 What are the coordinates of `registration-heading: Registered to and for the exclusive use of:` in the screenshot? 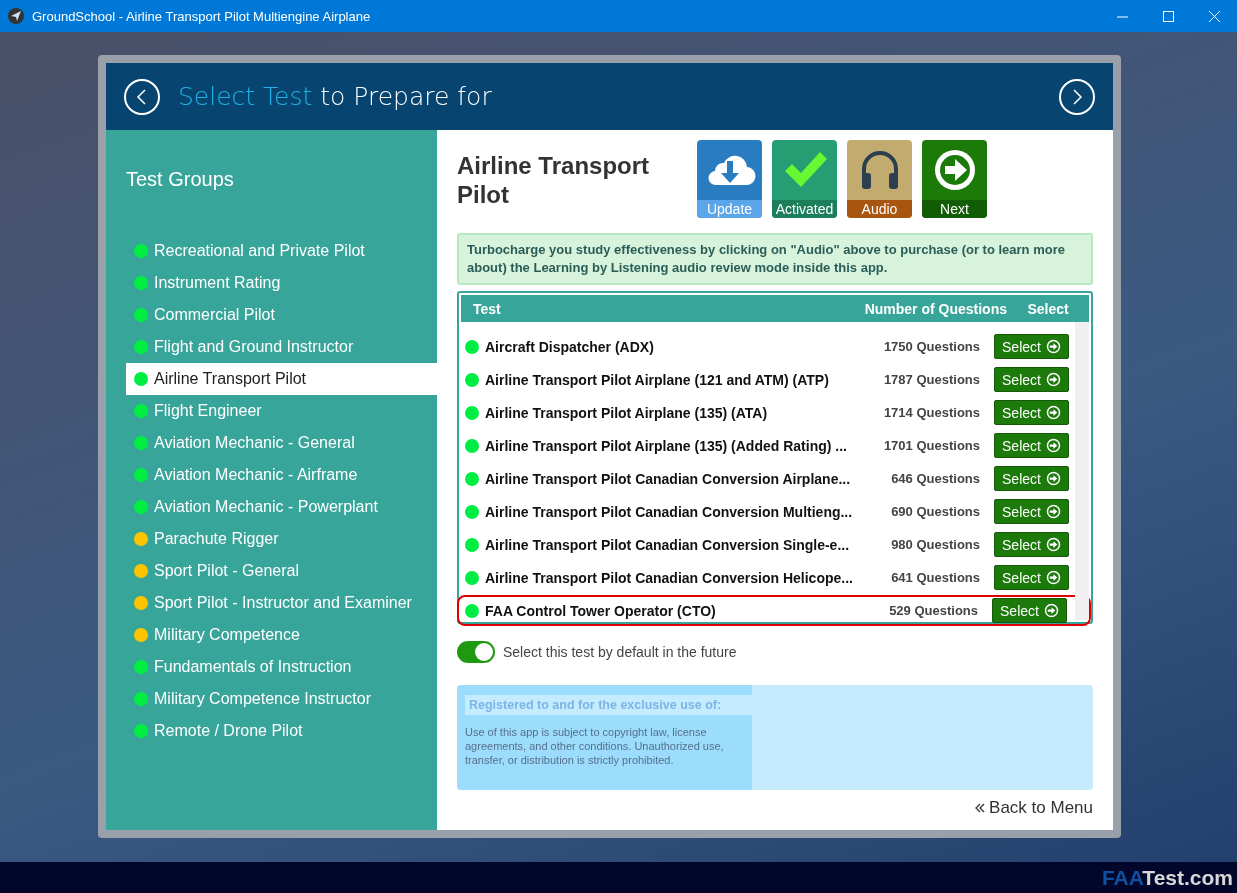 It's located at (608, 705).